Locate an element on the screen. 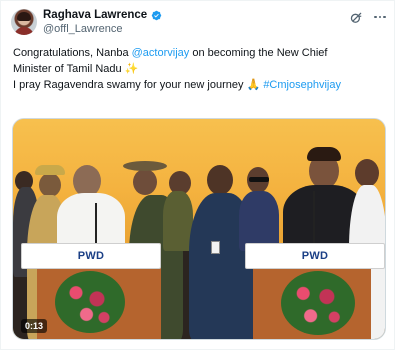 The width and height of the screenshot is (395, 350). right-podium-label: PWD is located at coordinates (315, 256).